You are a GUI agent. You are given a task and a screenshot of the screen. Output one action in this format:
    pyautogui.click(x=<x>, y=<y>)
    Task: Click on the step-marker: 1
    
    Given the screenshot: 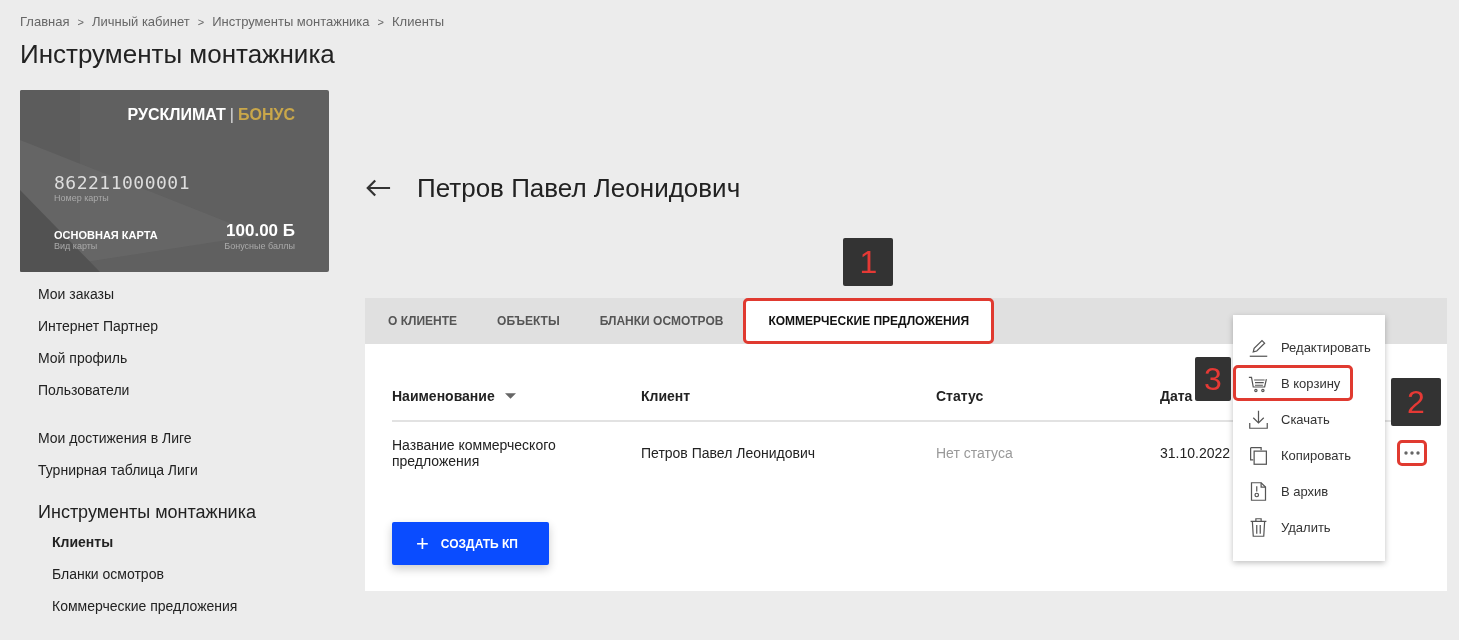 What is the action you would take?
    pyautogui.click(x=868, y=262)
    